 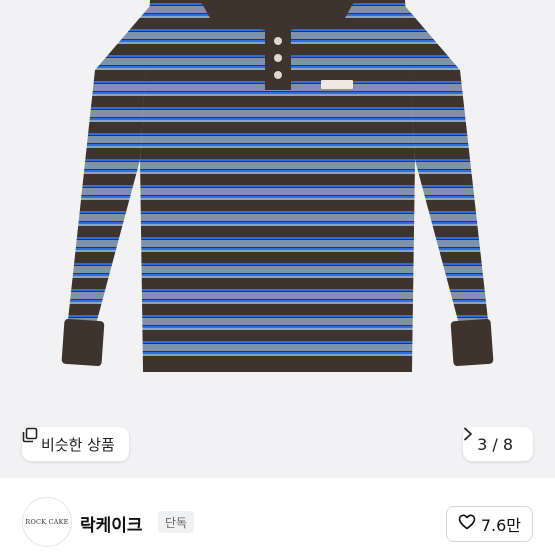 I want to click on seller-logo-text: ROCK CAKE, so click(x=47, y=522).